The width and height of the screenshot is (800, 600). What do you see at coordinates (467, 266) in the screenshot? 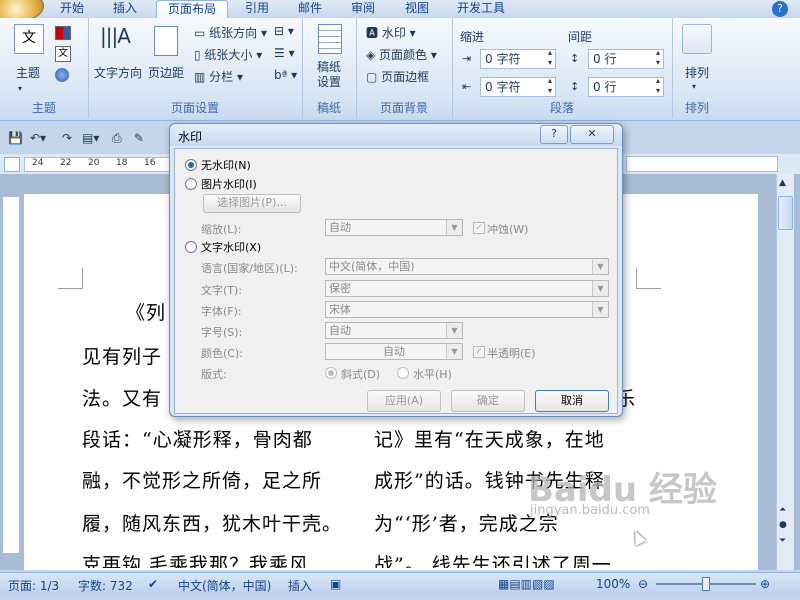
I see `language-select: 中文(简体，中国) ▼` at bounding box center [467, 266].